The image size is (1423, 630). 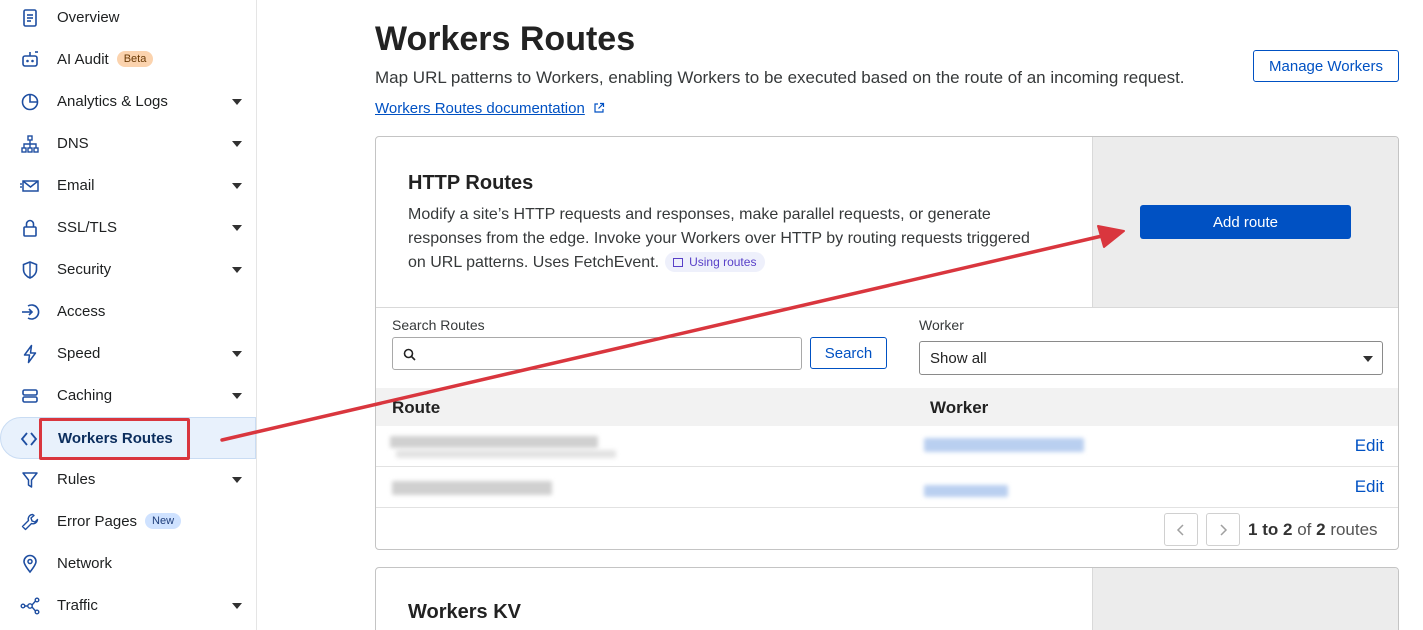 What do you see at coordinates (81, 311) in the screenshot?
I see `sidebar-item-label: Access` at bounding box center [81, 311].